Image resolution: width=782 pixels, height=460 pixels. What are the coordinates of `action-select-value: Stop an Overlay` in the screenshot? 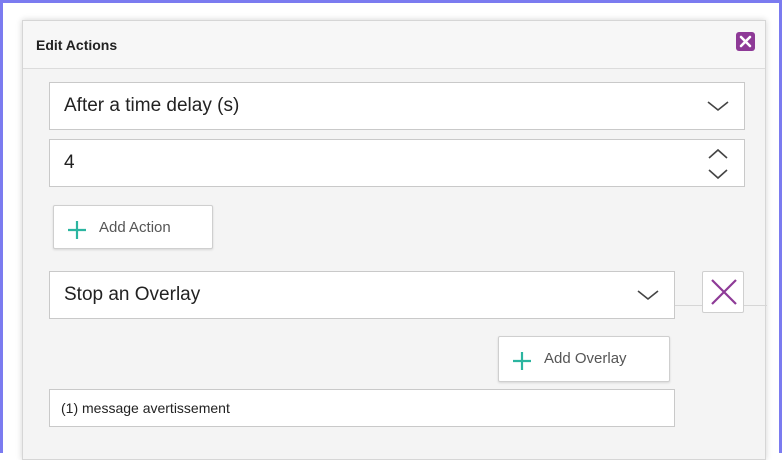 It's located at (132, 294).